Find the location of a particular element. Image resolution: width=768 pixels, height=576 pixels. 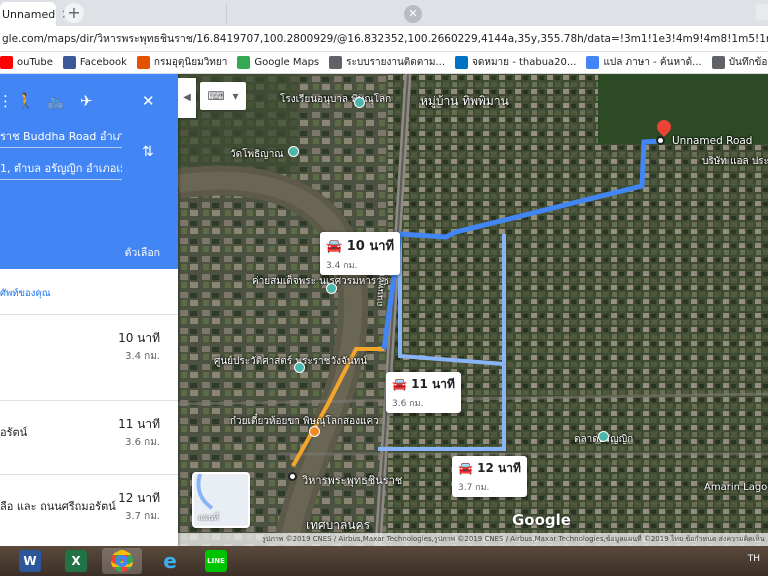

excel-taskbar-button: X is located at coordinates (76, 561).